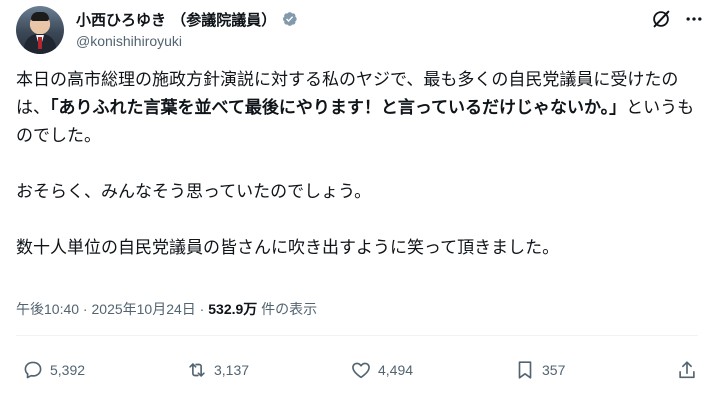 The width and height of the screenshot is (714, 408). I want to click on paragraph-2: おそらく、みんなそう思っていたのでしょう。, so click(194, 192).